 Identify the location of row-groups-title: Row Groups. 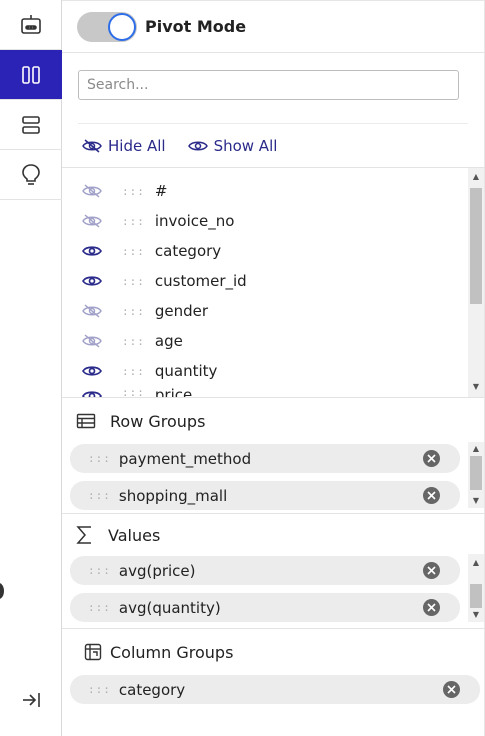
(158, 421).